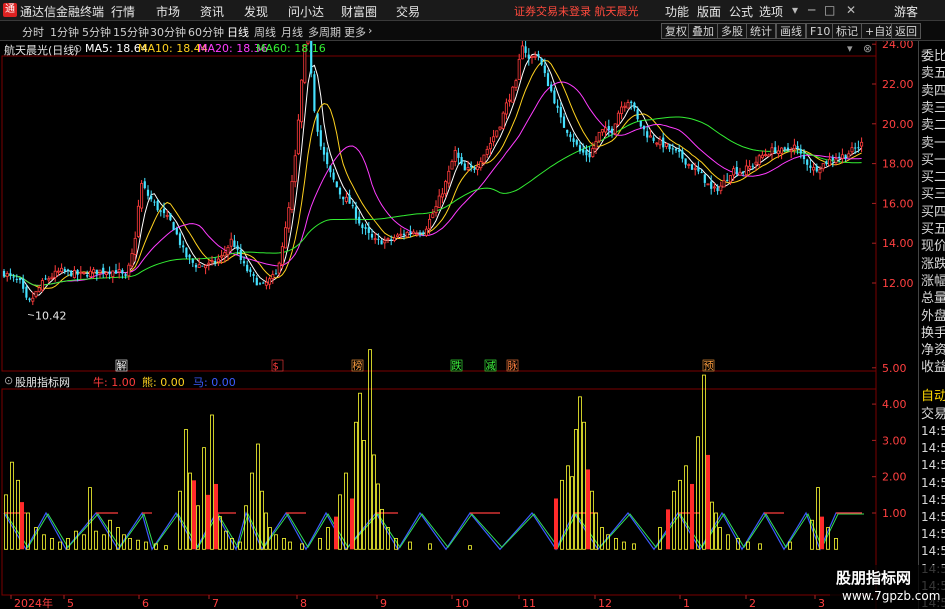 This screenshot has height=609, width=945. I want to click on indicator-name: 股朋指标网, so click(42, 382).